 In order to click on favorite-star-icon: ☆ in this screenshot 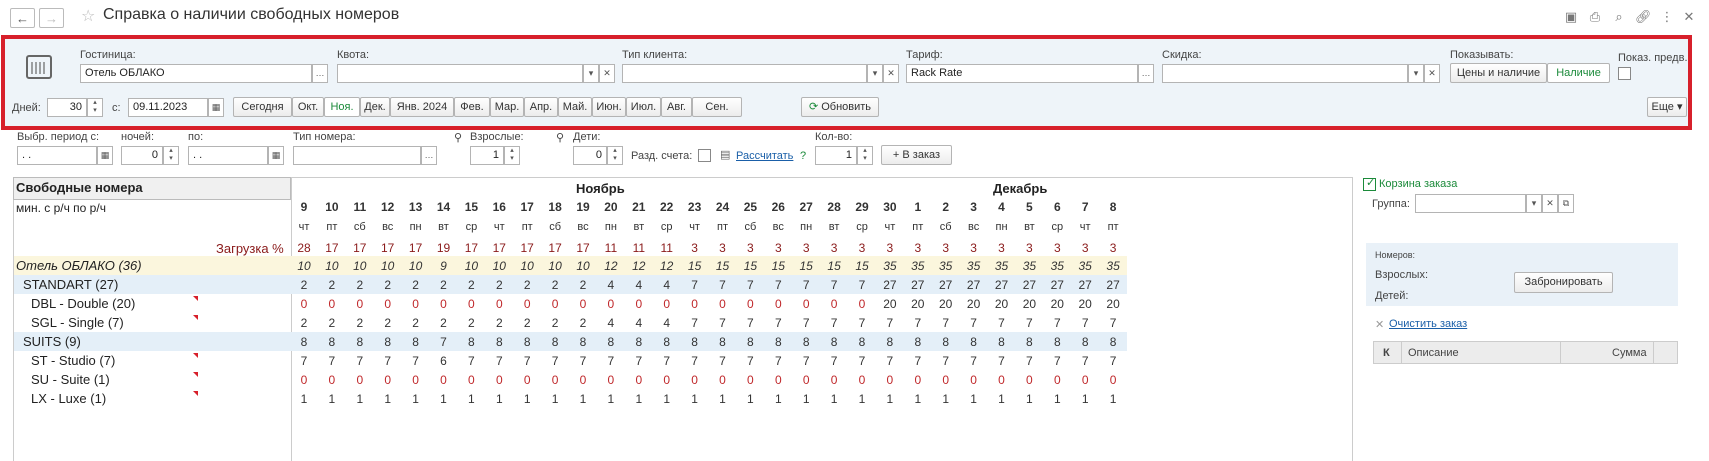, I will do `click(88, 16)`.